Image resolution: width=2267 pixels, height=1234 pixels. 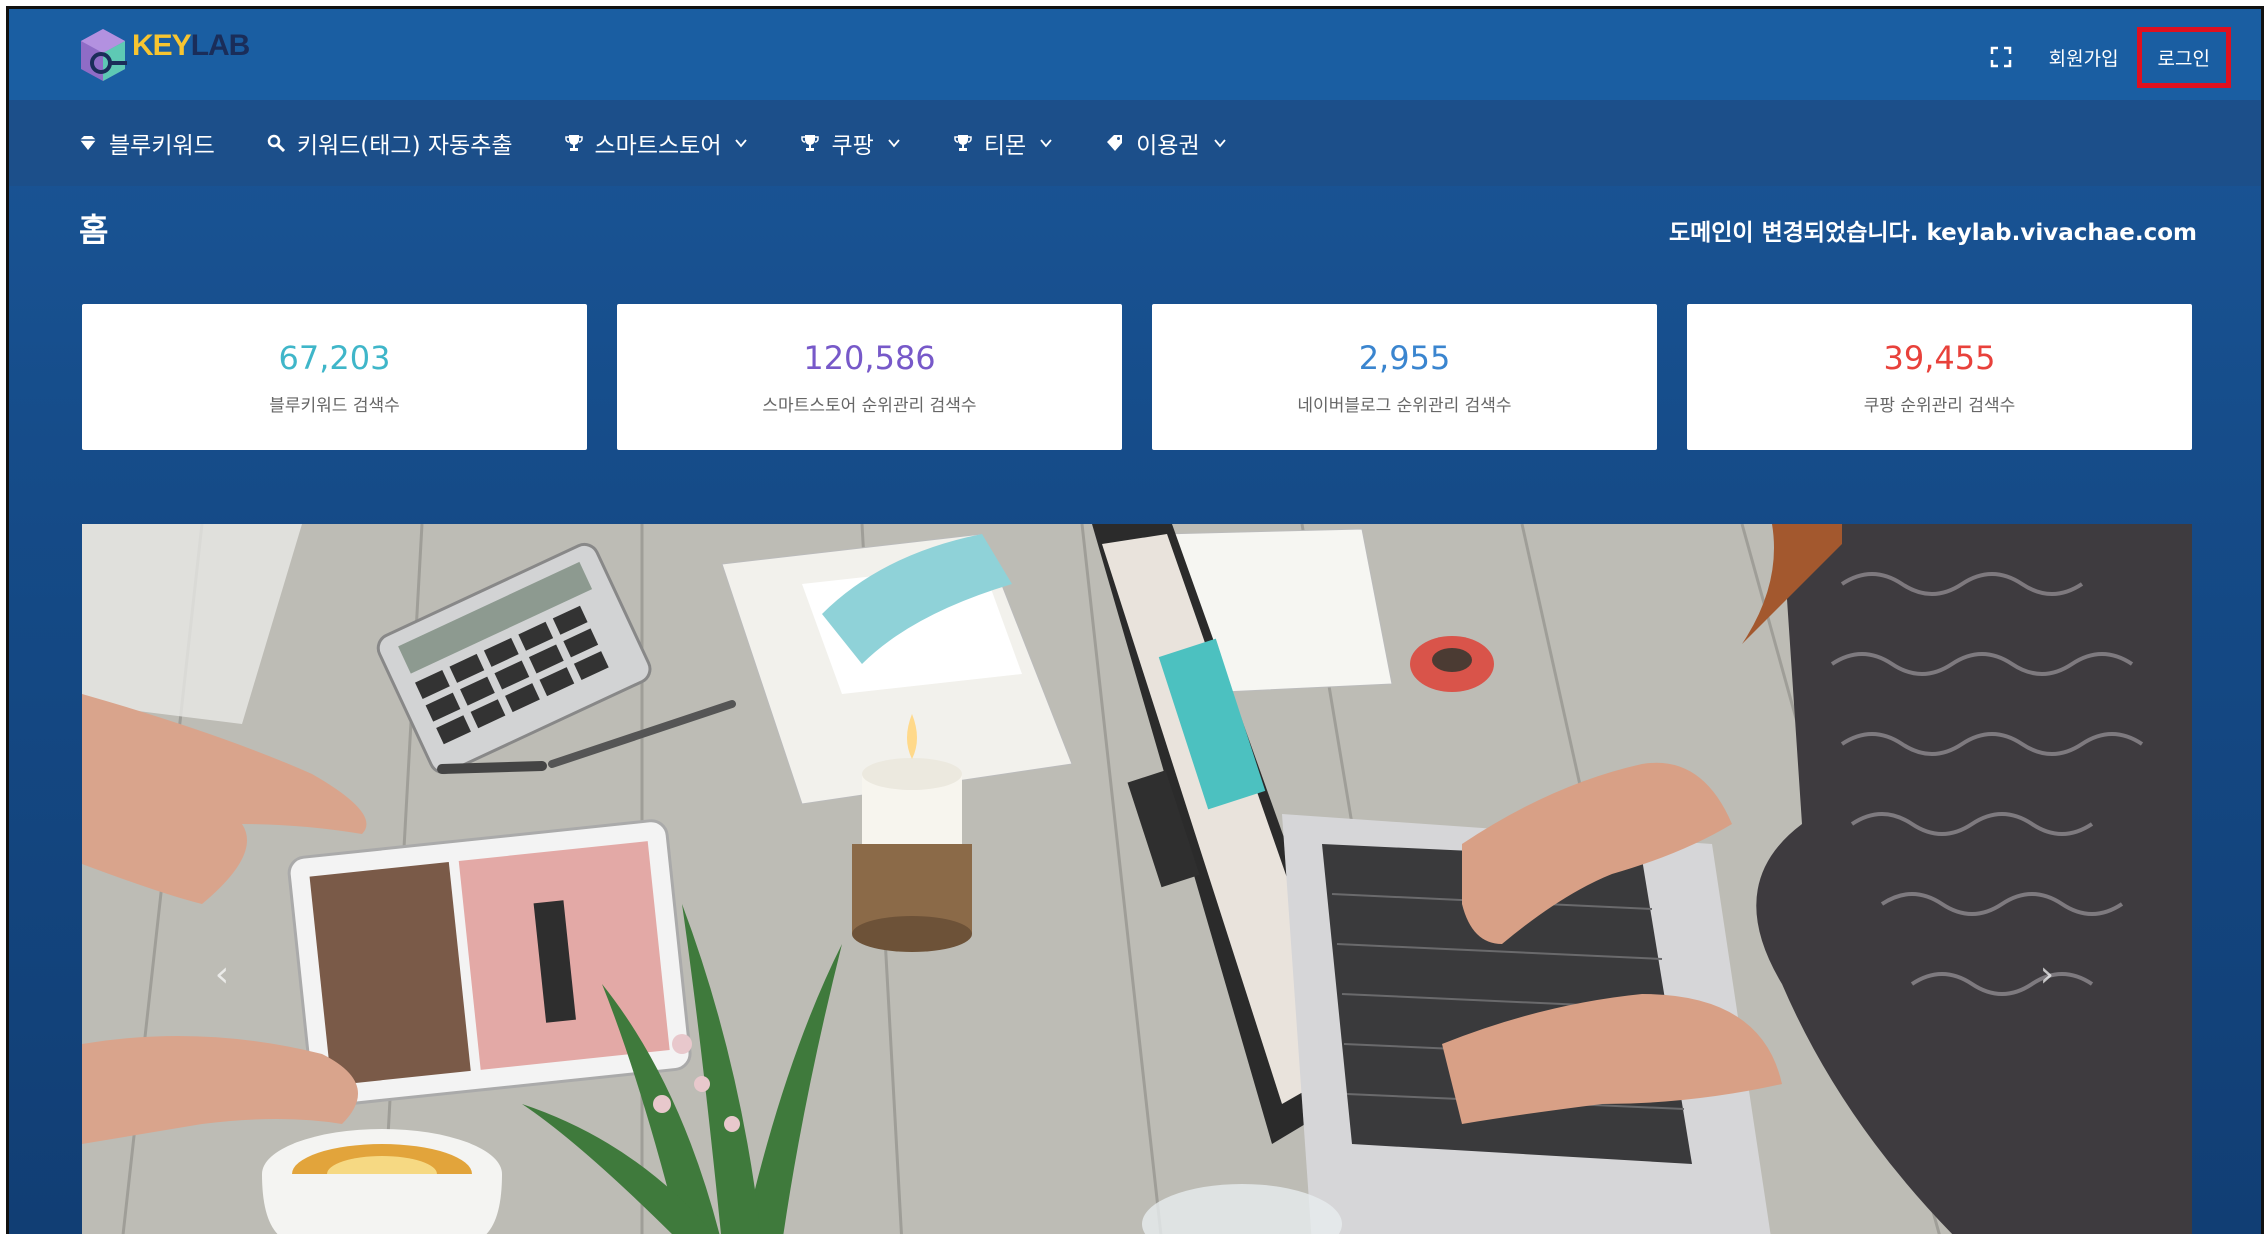 What do you see at coordinates (852, 146) in the screenshot?
I see `nav-item-label: 쿠팡` at bounding box center [852, 146].